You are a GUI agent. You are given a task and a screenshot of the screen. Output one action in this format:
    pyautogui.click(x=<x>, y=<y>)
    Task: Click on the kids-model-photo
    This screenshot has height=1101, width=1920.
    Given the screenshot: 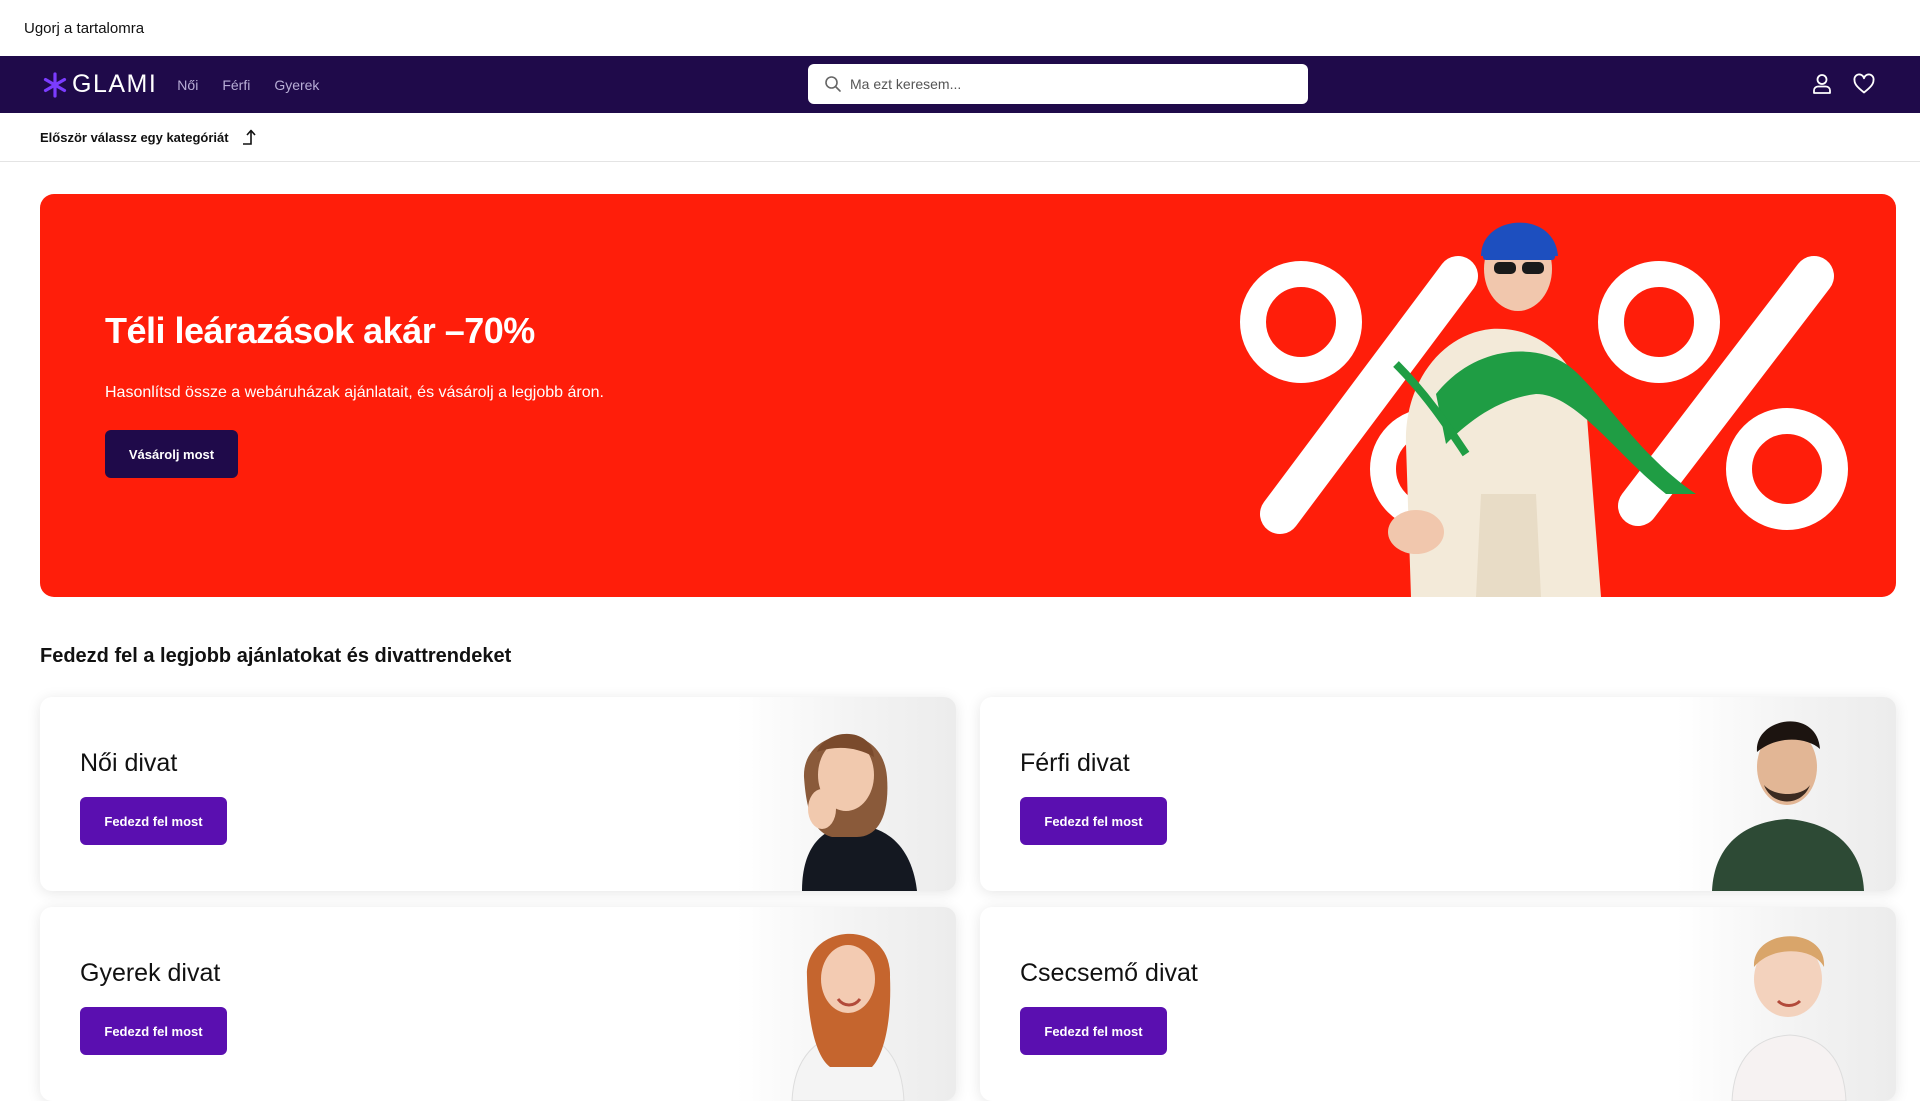 What is the action you would take?
    pyautogui.click(x=846, y=1004)
    